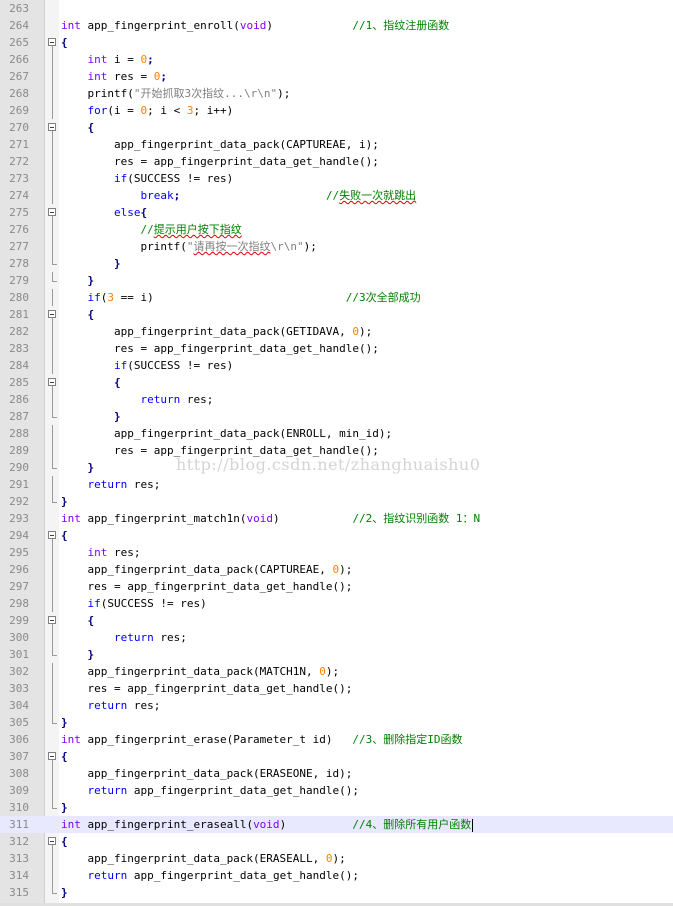 The height and width of the screenshot is (906, 673). I want to click on code-line: 304 return res;, so click(336, 705).